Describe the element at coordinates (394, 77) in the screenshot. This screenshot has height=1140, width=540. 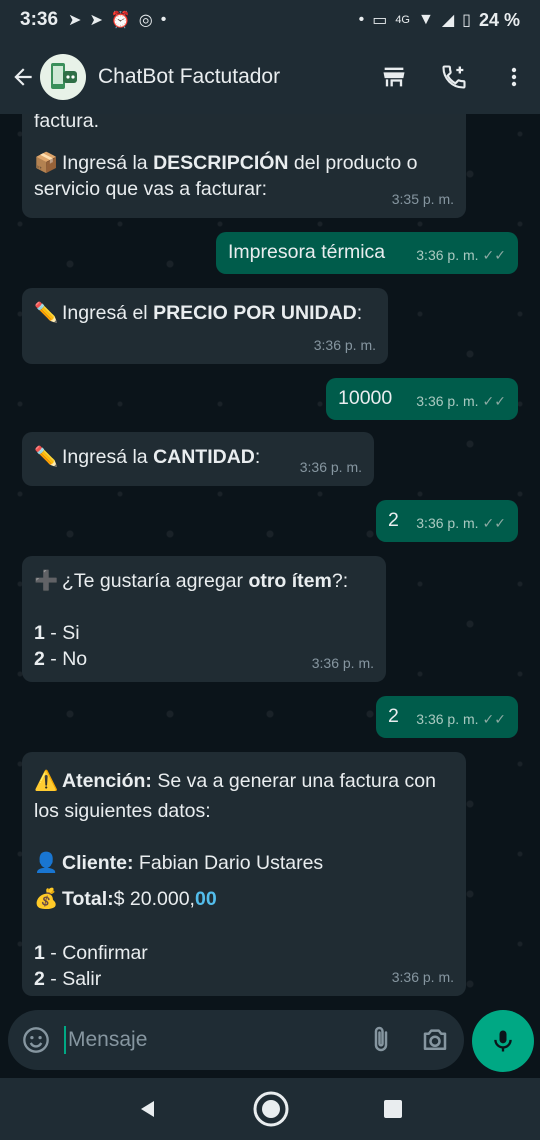
I see `store-icon` at that location.